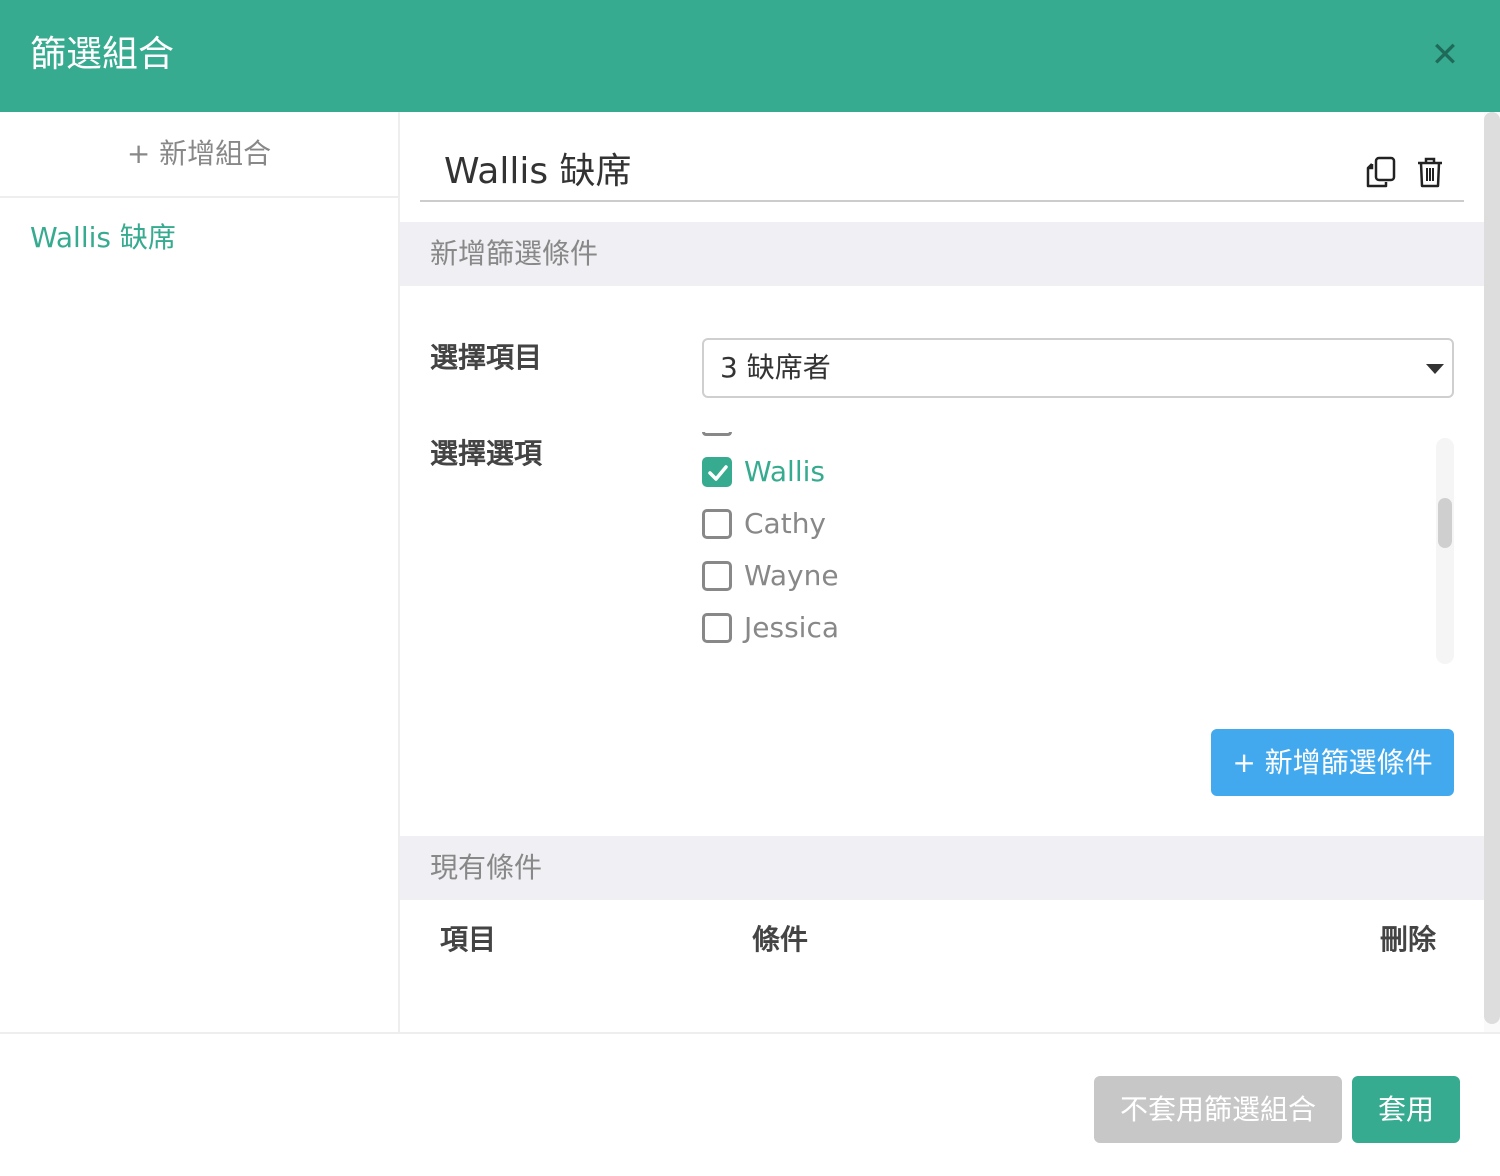 This screenshot has height=1176, width=1500. What do you see at coordinates (750, 56) in the screenshot?
I see `dialog-header: 篩選組合 ✕` at bounding box center [750, 56].